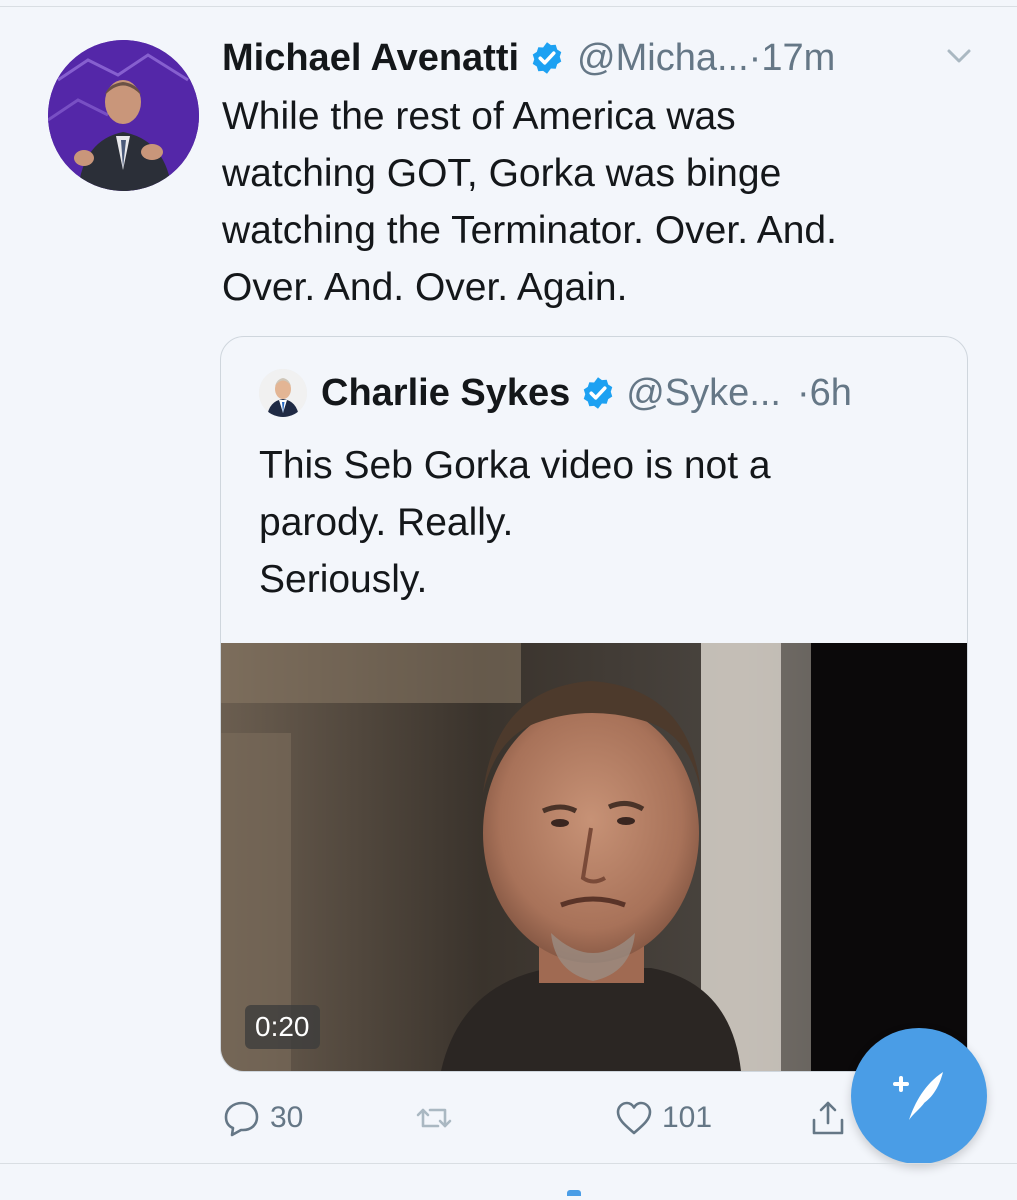 The height and width of the screenshot is (1200, 1017). I want to click on tweet-header: Michael Avenatti @Micha... ·17m, so click(599, 58).